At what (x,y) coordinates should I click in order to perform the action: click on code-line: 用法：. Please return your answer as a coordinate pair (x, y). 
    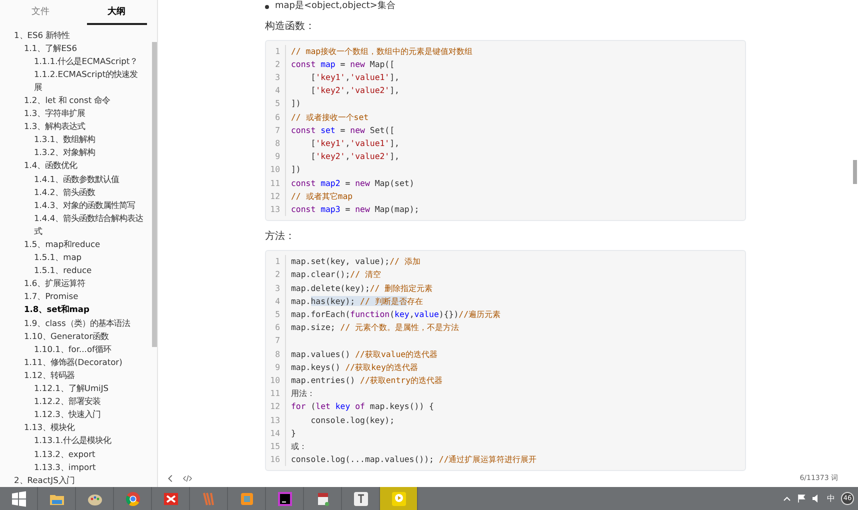
    Looking at the image, I should click on (303, 393).